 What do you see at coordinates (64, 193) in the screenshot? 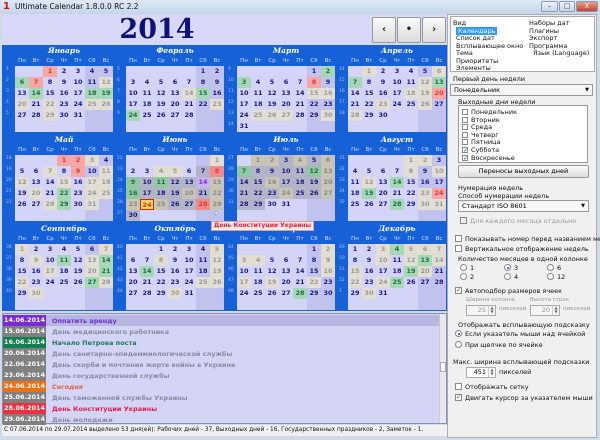
I see `day-cell: 22` at bounding box center [64, 193].